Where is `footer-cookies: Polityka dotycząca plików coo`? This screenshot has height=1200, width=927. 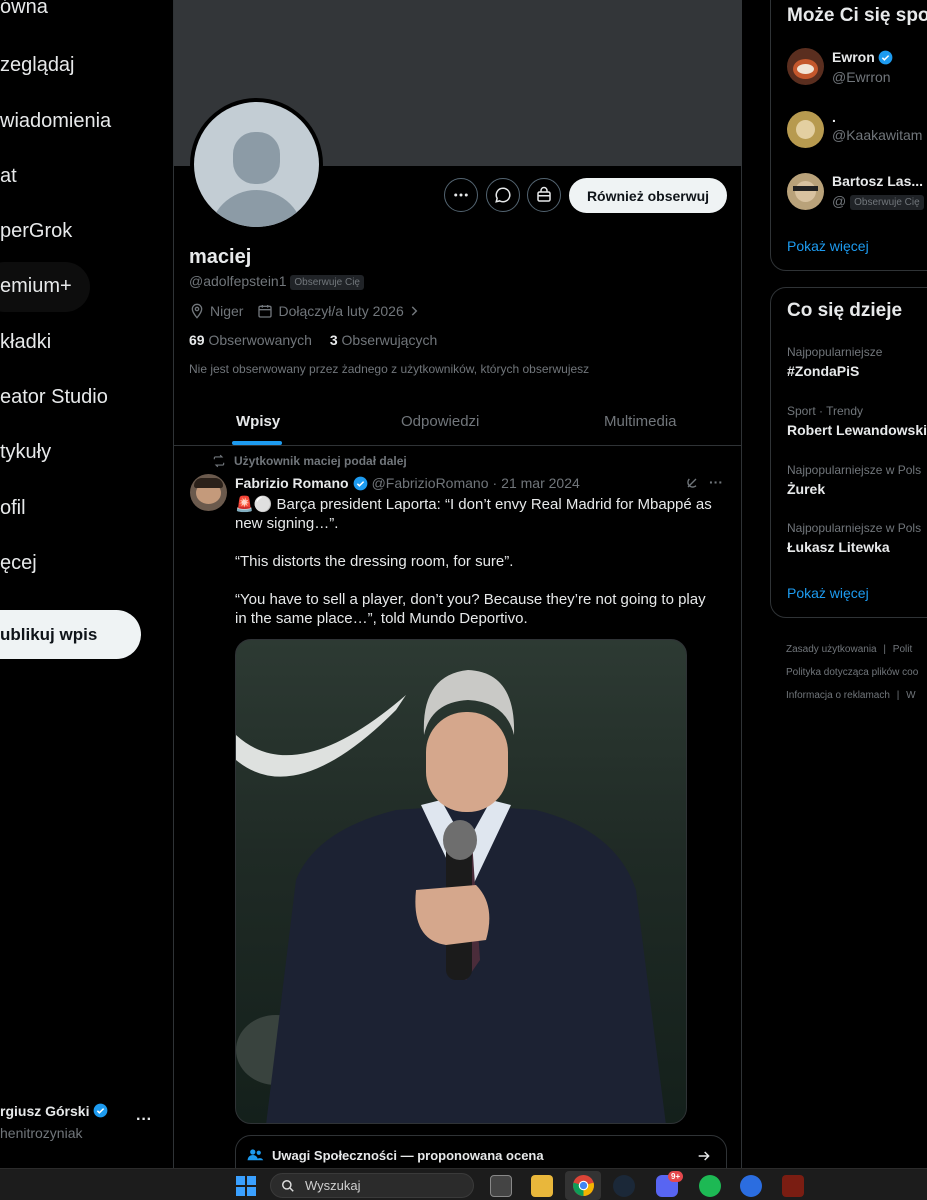
footer-cookies: Polityka dotycząca plików coo is located at coordinates (852, 672).